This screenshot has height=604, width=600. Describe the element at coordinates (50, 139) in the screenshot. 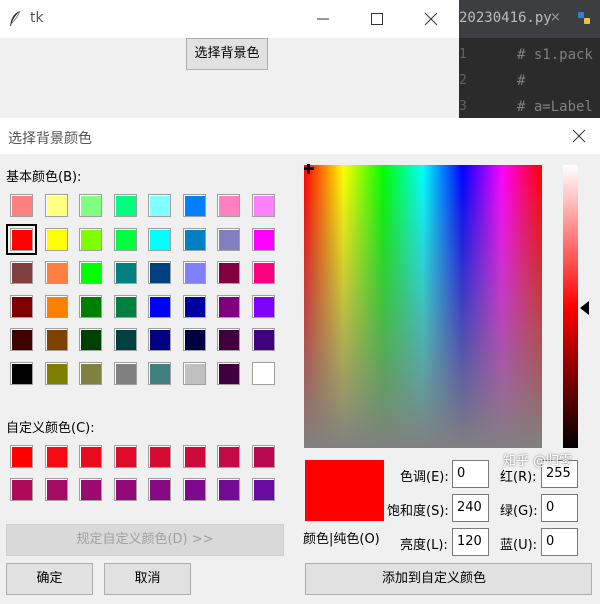

I see `dialog-title: 选择背景颜色` at that location.